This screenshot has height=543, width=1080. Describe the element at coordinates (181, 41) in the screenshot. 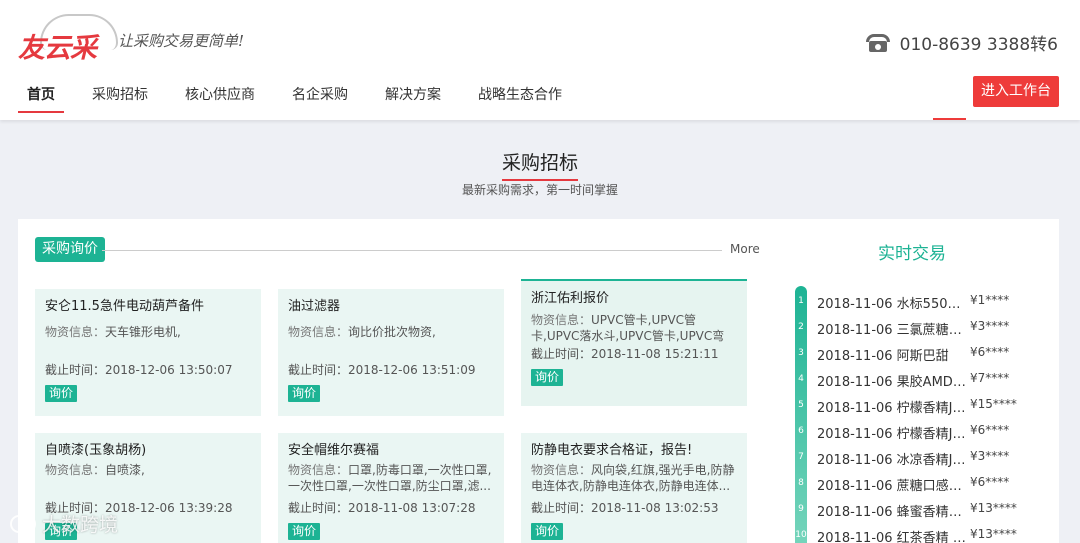

I see `slogan: 让采购交易更简单!` at that location.